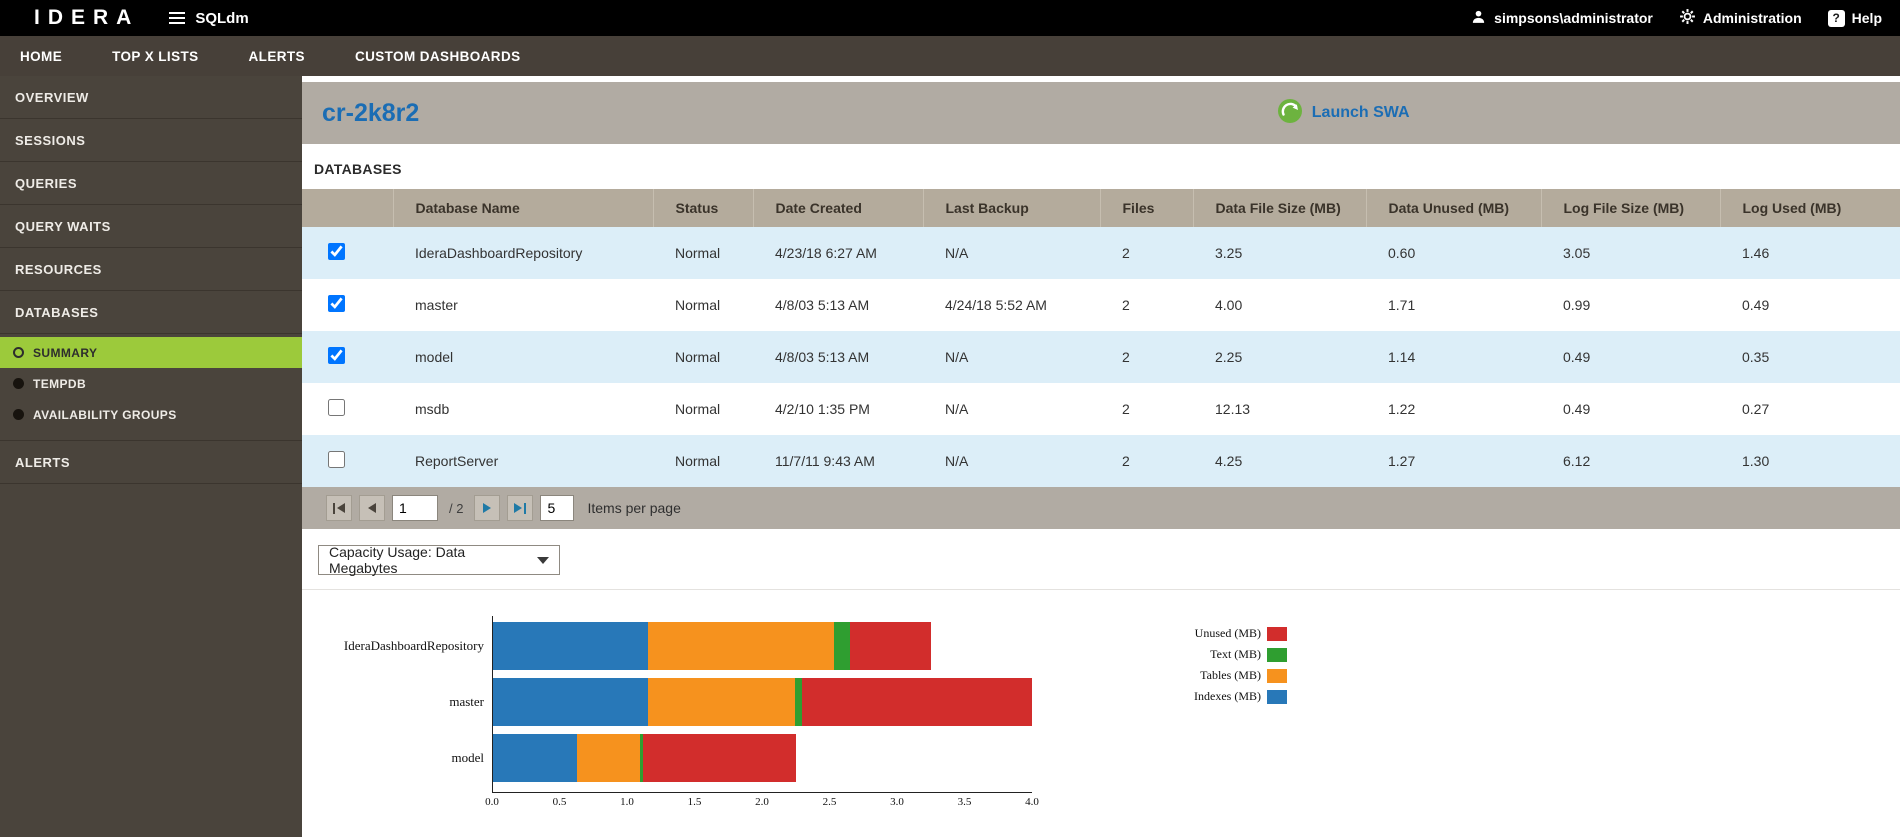  Describe the element at coordinates (415, 508) in the screenshot. I see `page-number-input` at that location.